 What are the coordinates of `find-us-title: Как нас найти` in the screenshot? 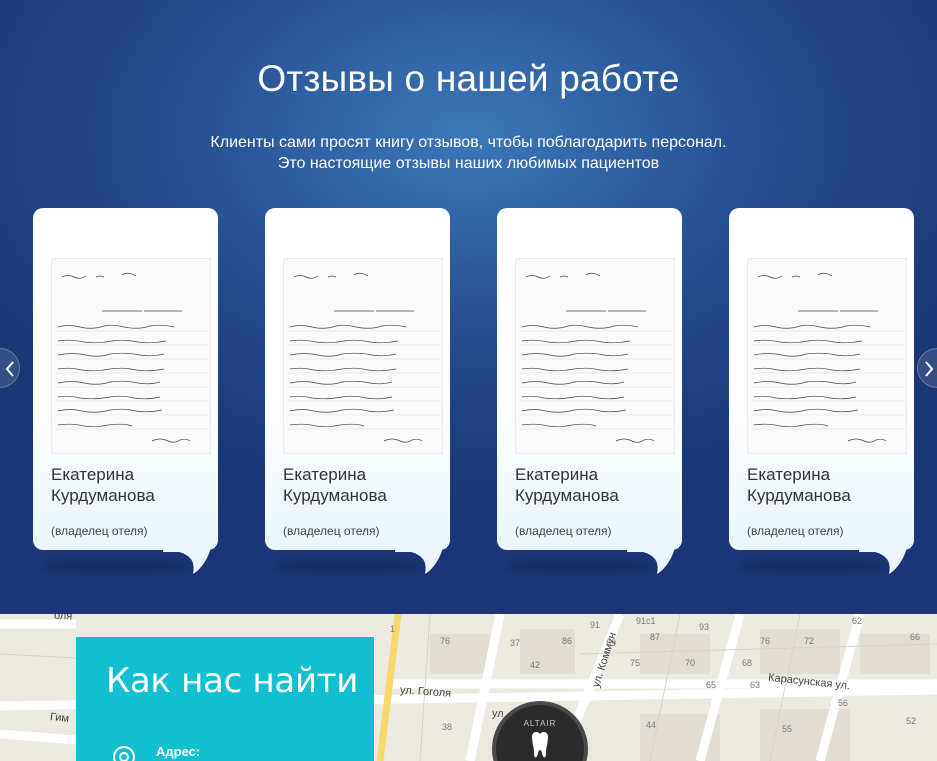 It's located at (232, 681).